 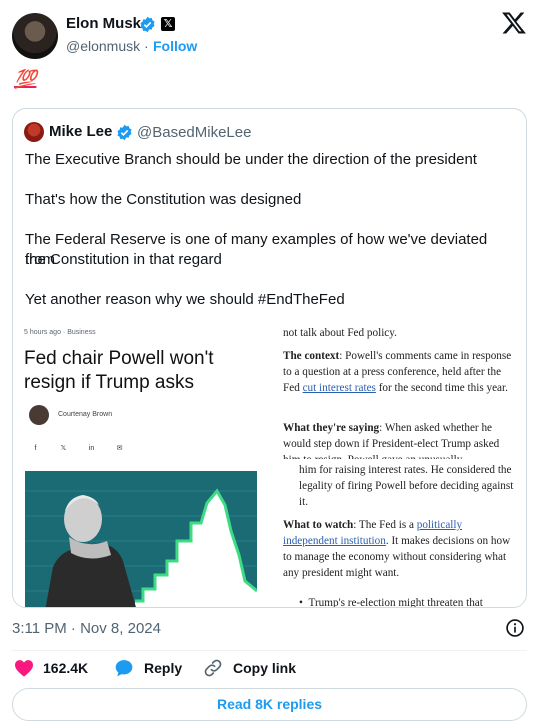 I want to click on quote-text-line: the Constitution in that regard, so click(x=123, y=259).